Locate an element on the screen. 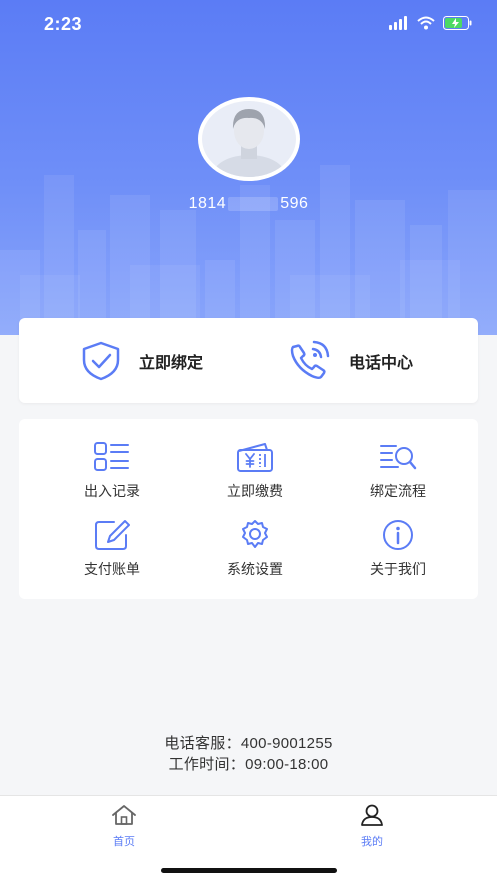  grid-item-system-settings: 系统设置 is located at coordinates (255, 554).